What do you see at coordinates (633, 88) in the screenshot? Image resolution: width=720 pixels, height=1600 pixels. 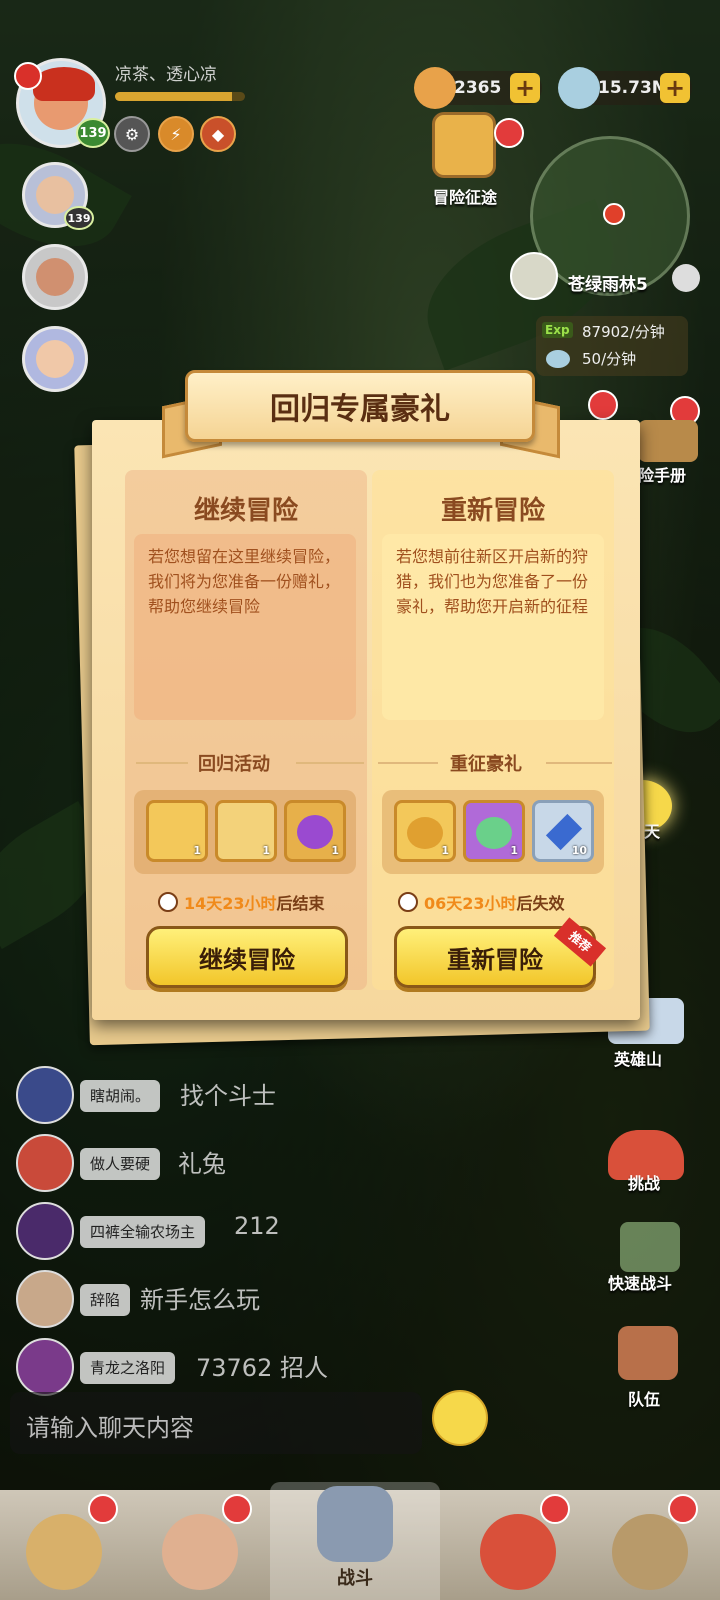 I see `gem-value: 15.73M` at bounding box center [633, 88].